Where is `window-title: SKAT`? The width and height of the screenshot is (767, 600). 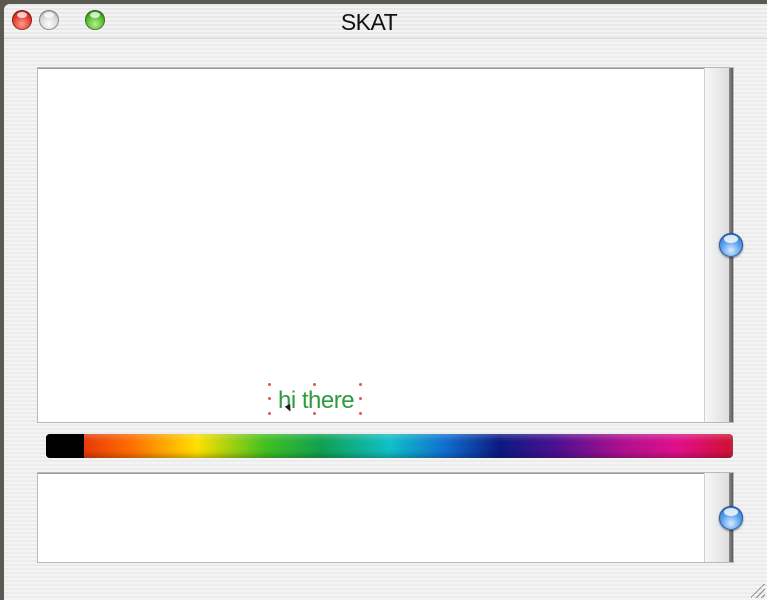
window-title: SKAT is located at coordinates (369, 22).